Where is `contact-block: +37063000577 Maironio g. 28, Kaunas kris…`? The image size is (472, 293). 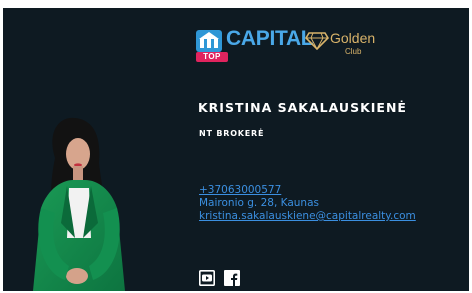
contact-block: +37063000577 Maironio g. 28, Kaunas kris… is located at coordinates (307, 203).